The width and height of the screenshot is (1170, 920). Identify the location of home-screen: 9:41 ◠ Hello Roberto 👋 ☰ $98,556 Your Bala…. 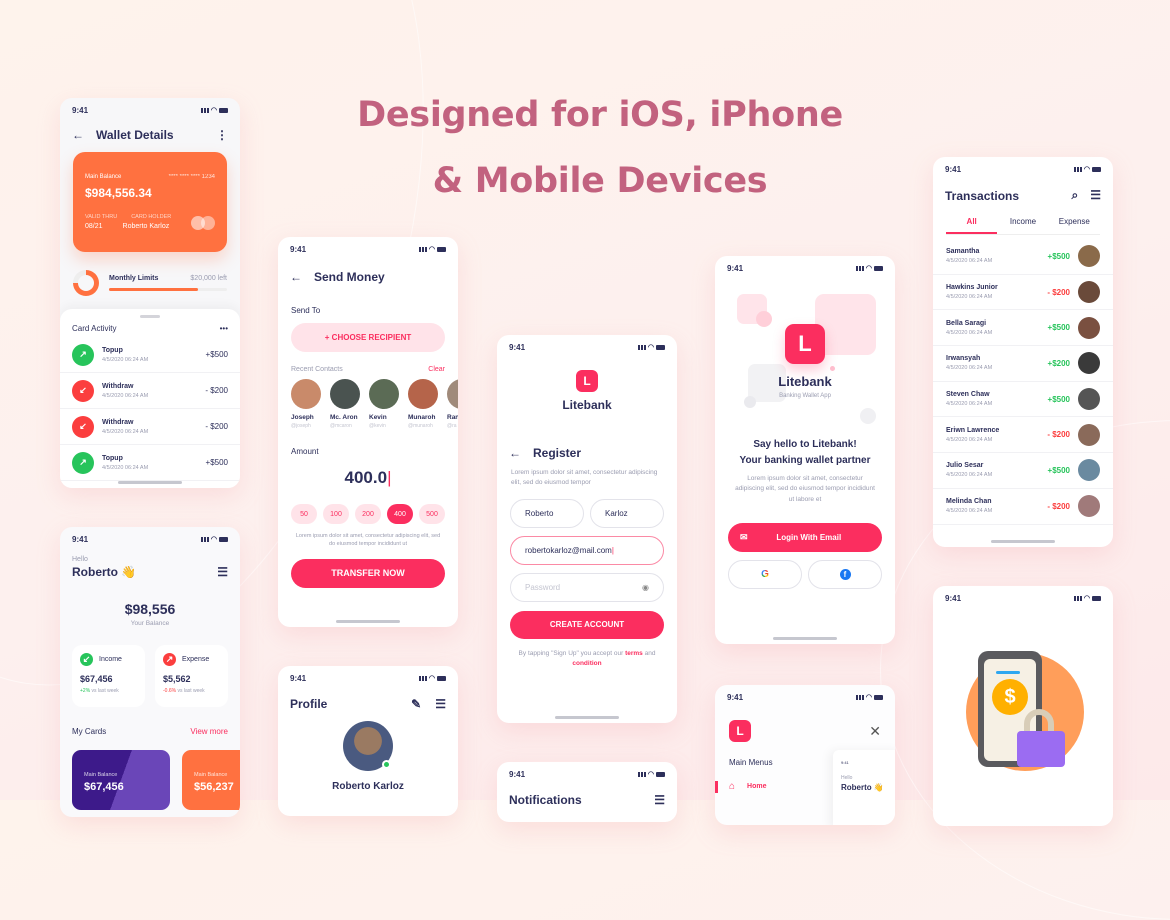
(150, 672).